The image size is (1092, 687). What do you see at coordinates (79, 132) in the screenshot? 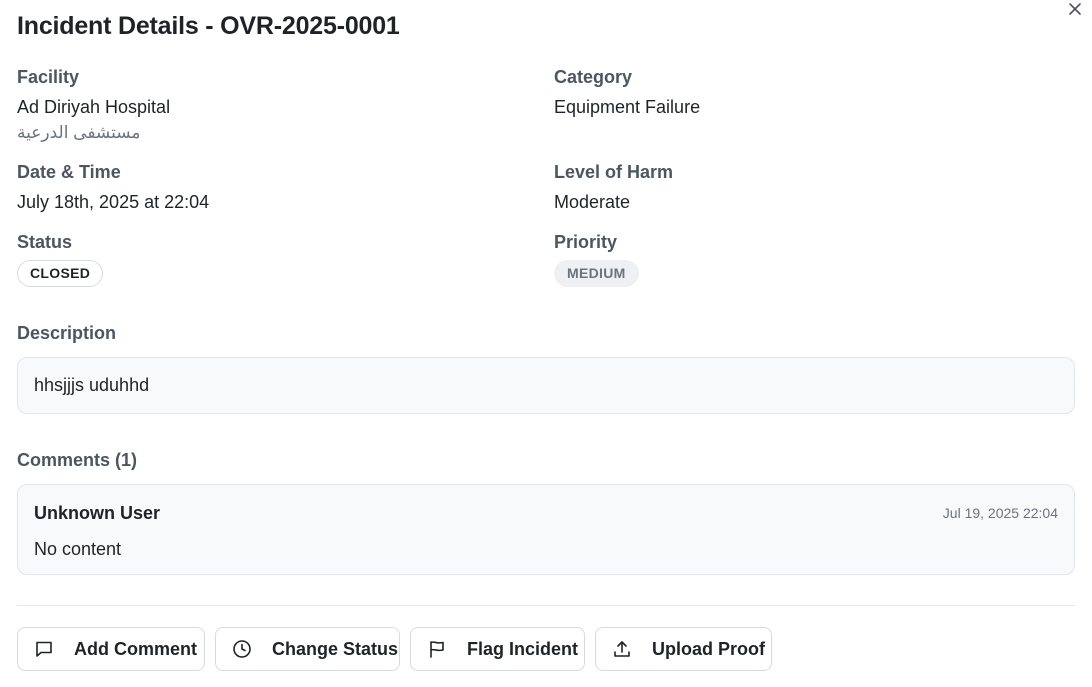
I see `facility-value-arabic: مستشفى الدرعية` at bounding box center [79, 132].